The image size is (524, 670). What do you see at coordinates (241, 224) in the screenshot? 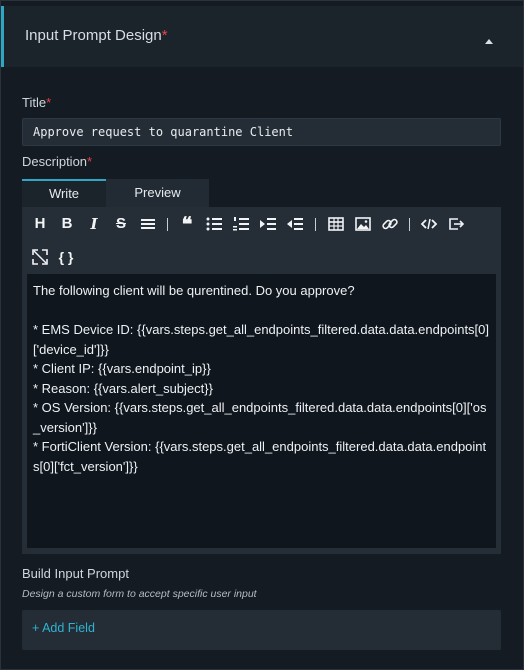
I see `numbered-list-icon` at bounding box center [241, 224].